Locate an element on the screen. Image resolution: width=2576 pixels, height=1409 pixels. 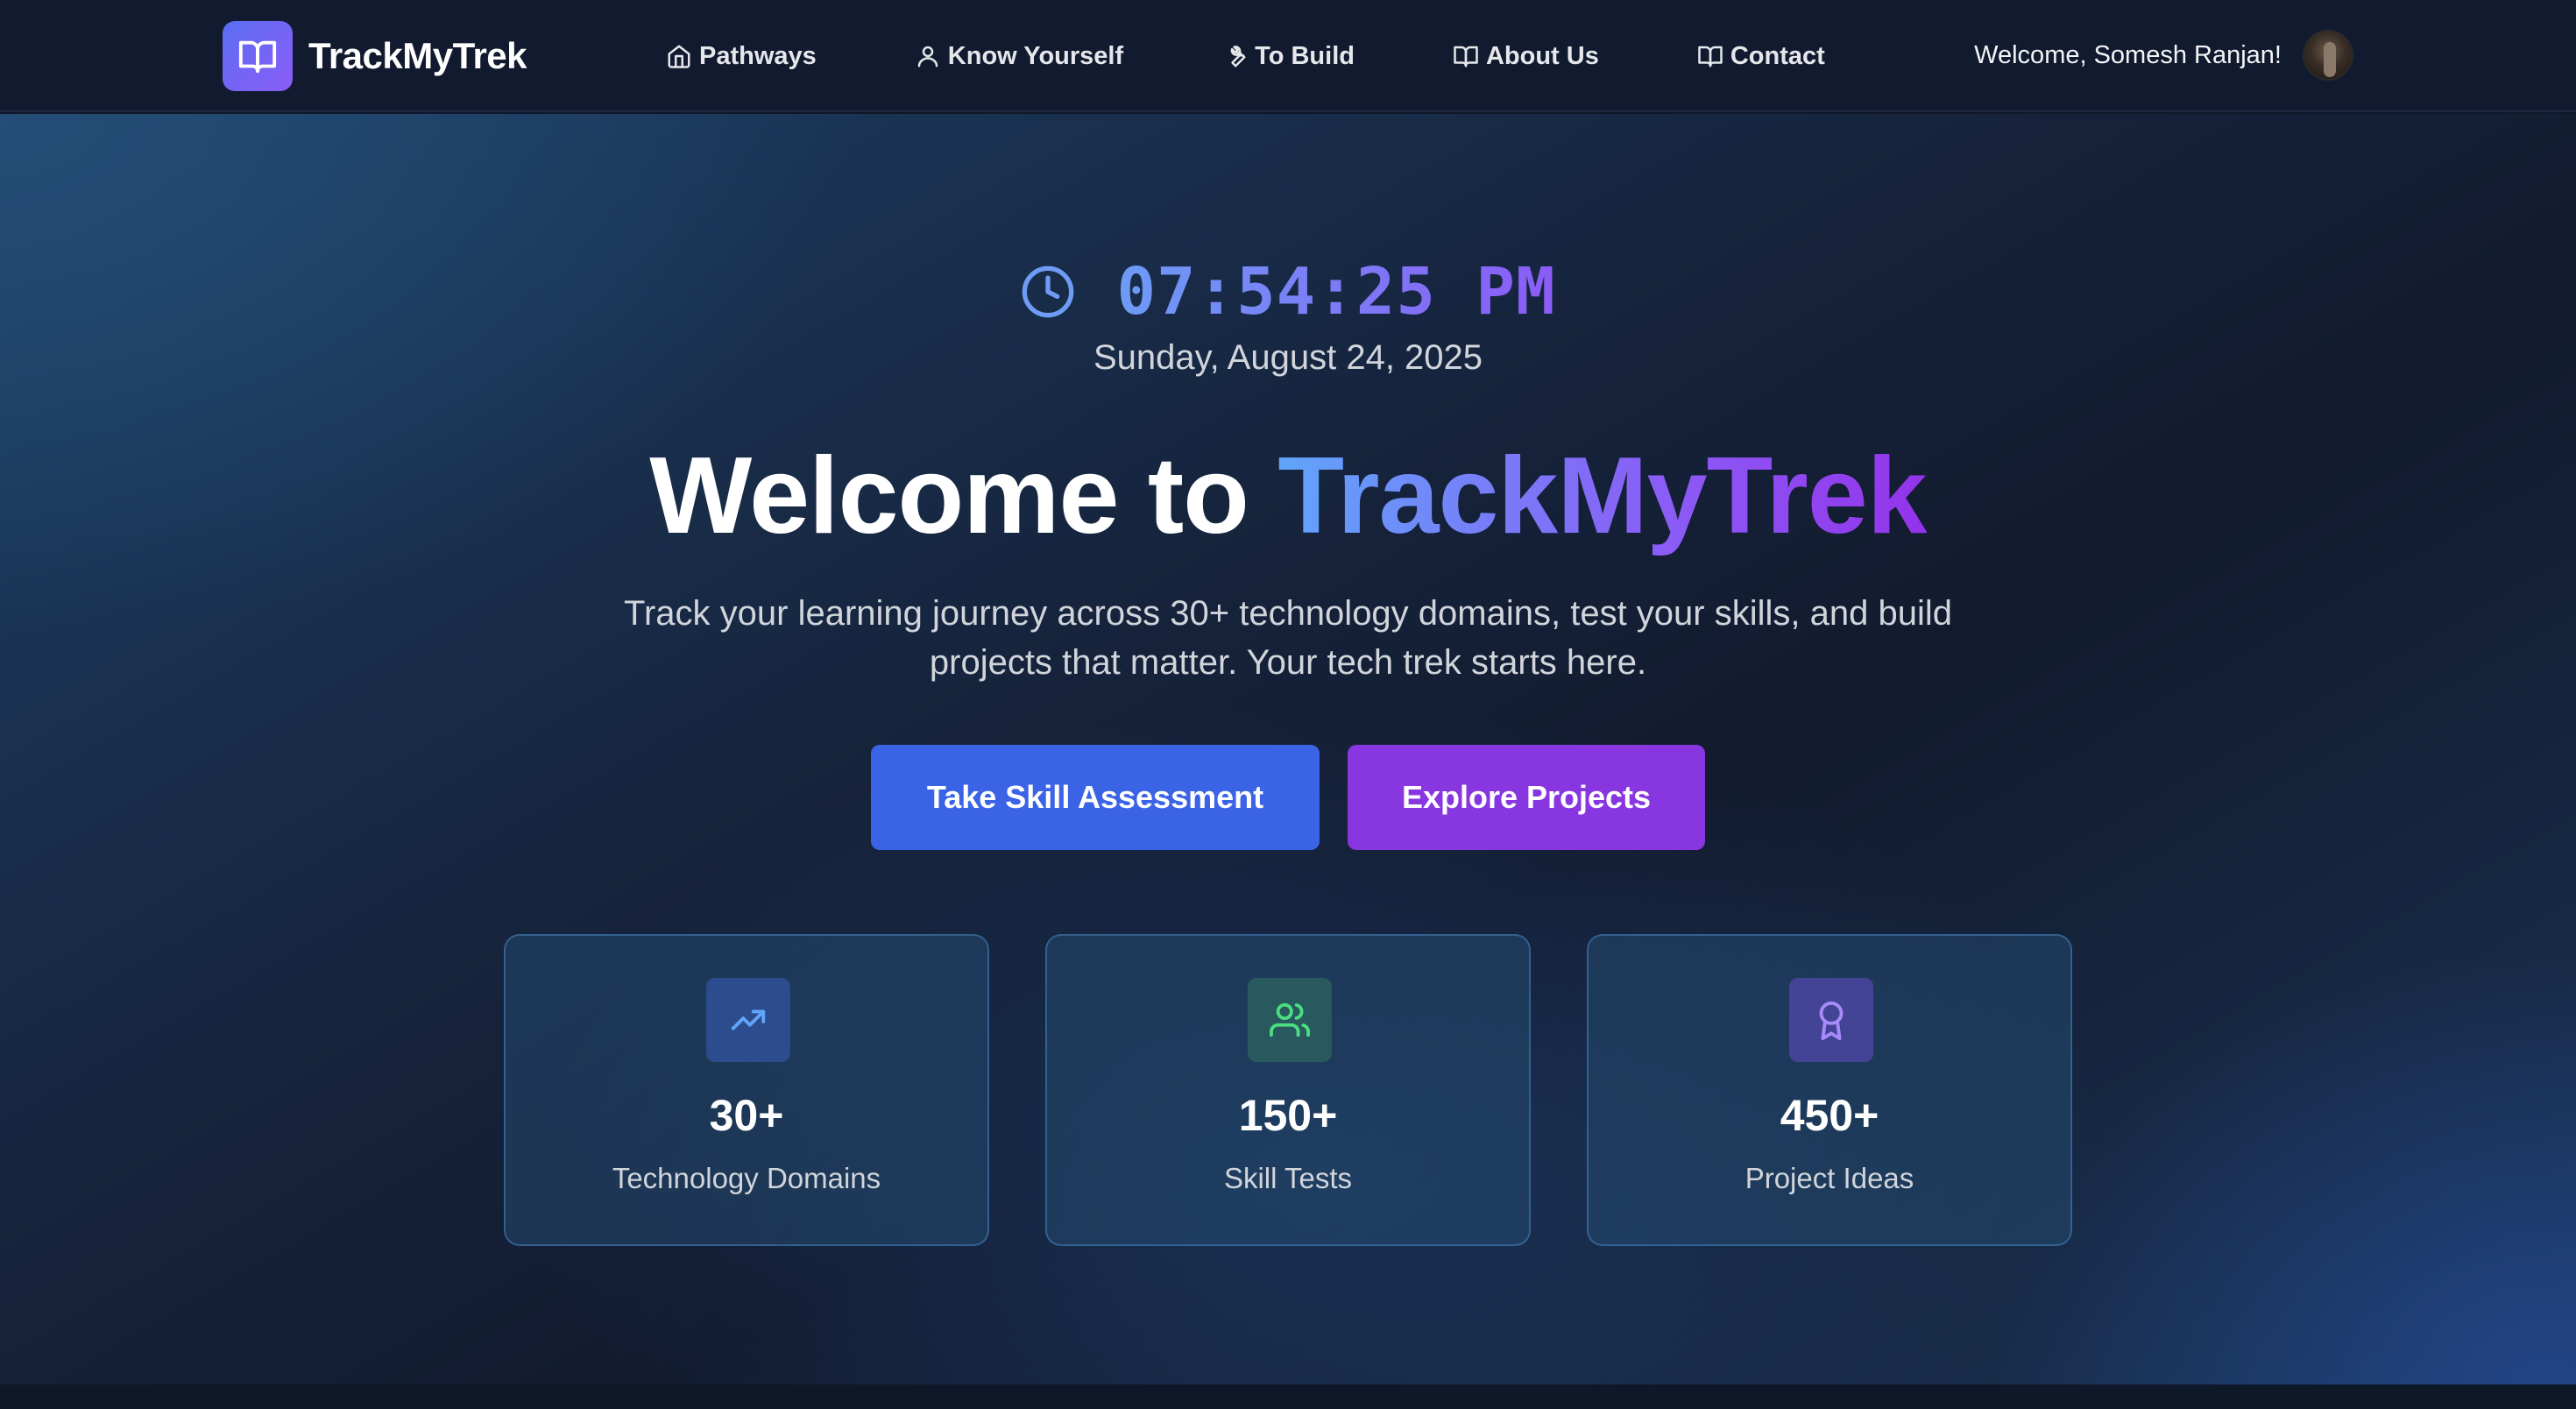
user-icon is located at coordinates (927, 57).